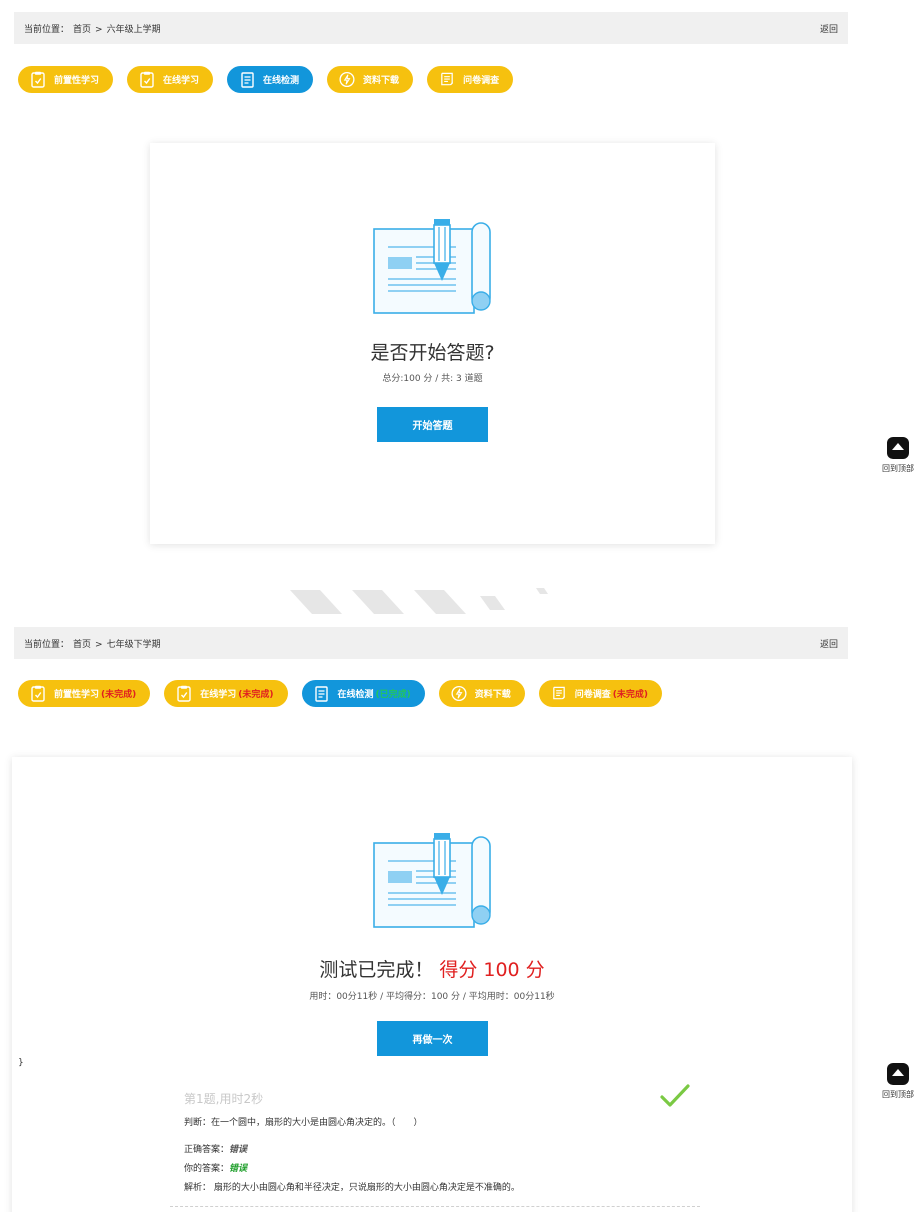 Image resolution: width=922 pixels, height=1212 pixels. I want to click on question-text: 判断：在一个圆中，扇形的大小是由圆心角决定的。（ ）, so click(303, 1123).